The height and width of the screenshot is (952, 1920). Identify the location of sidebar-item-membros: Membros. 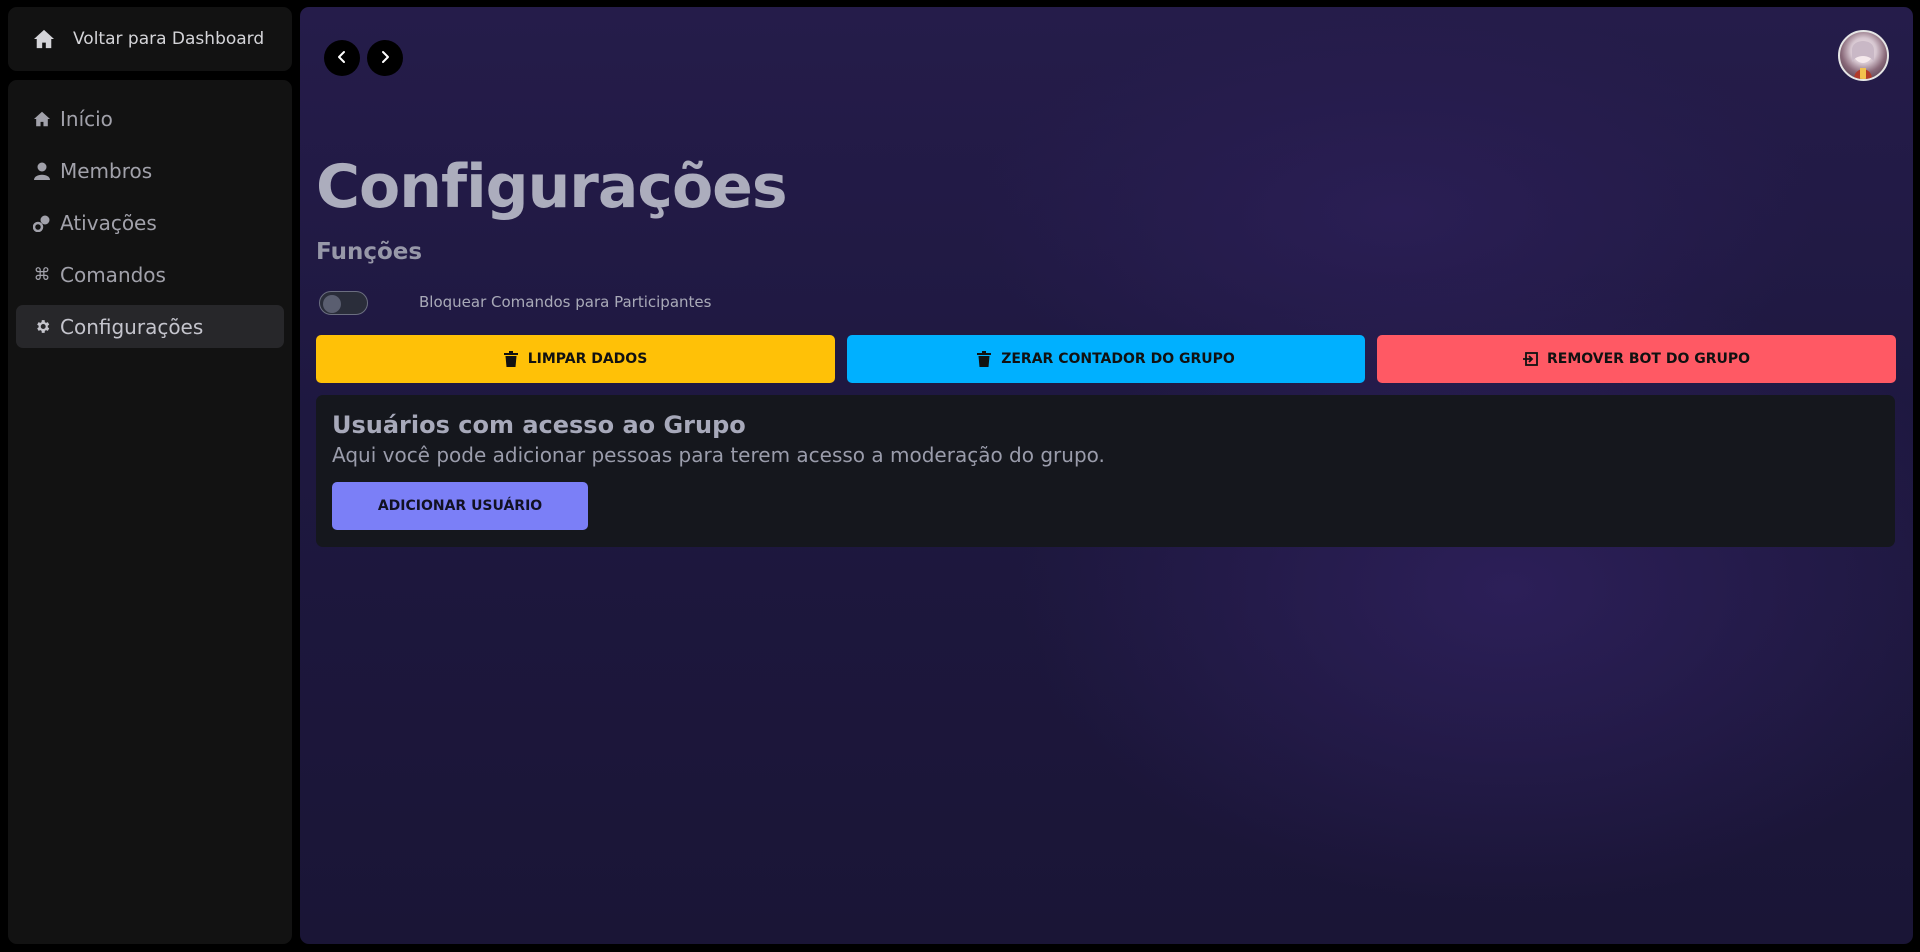
(150, 170).